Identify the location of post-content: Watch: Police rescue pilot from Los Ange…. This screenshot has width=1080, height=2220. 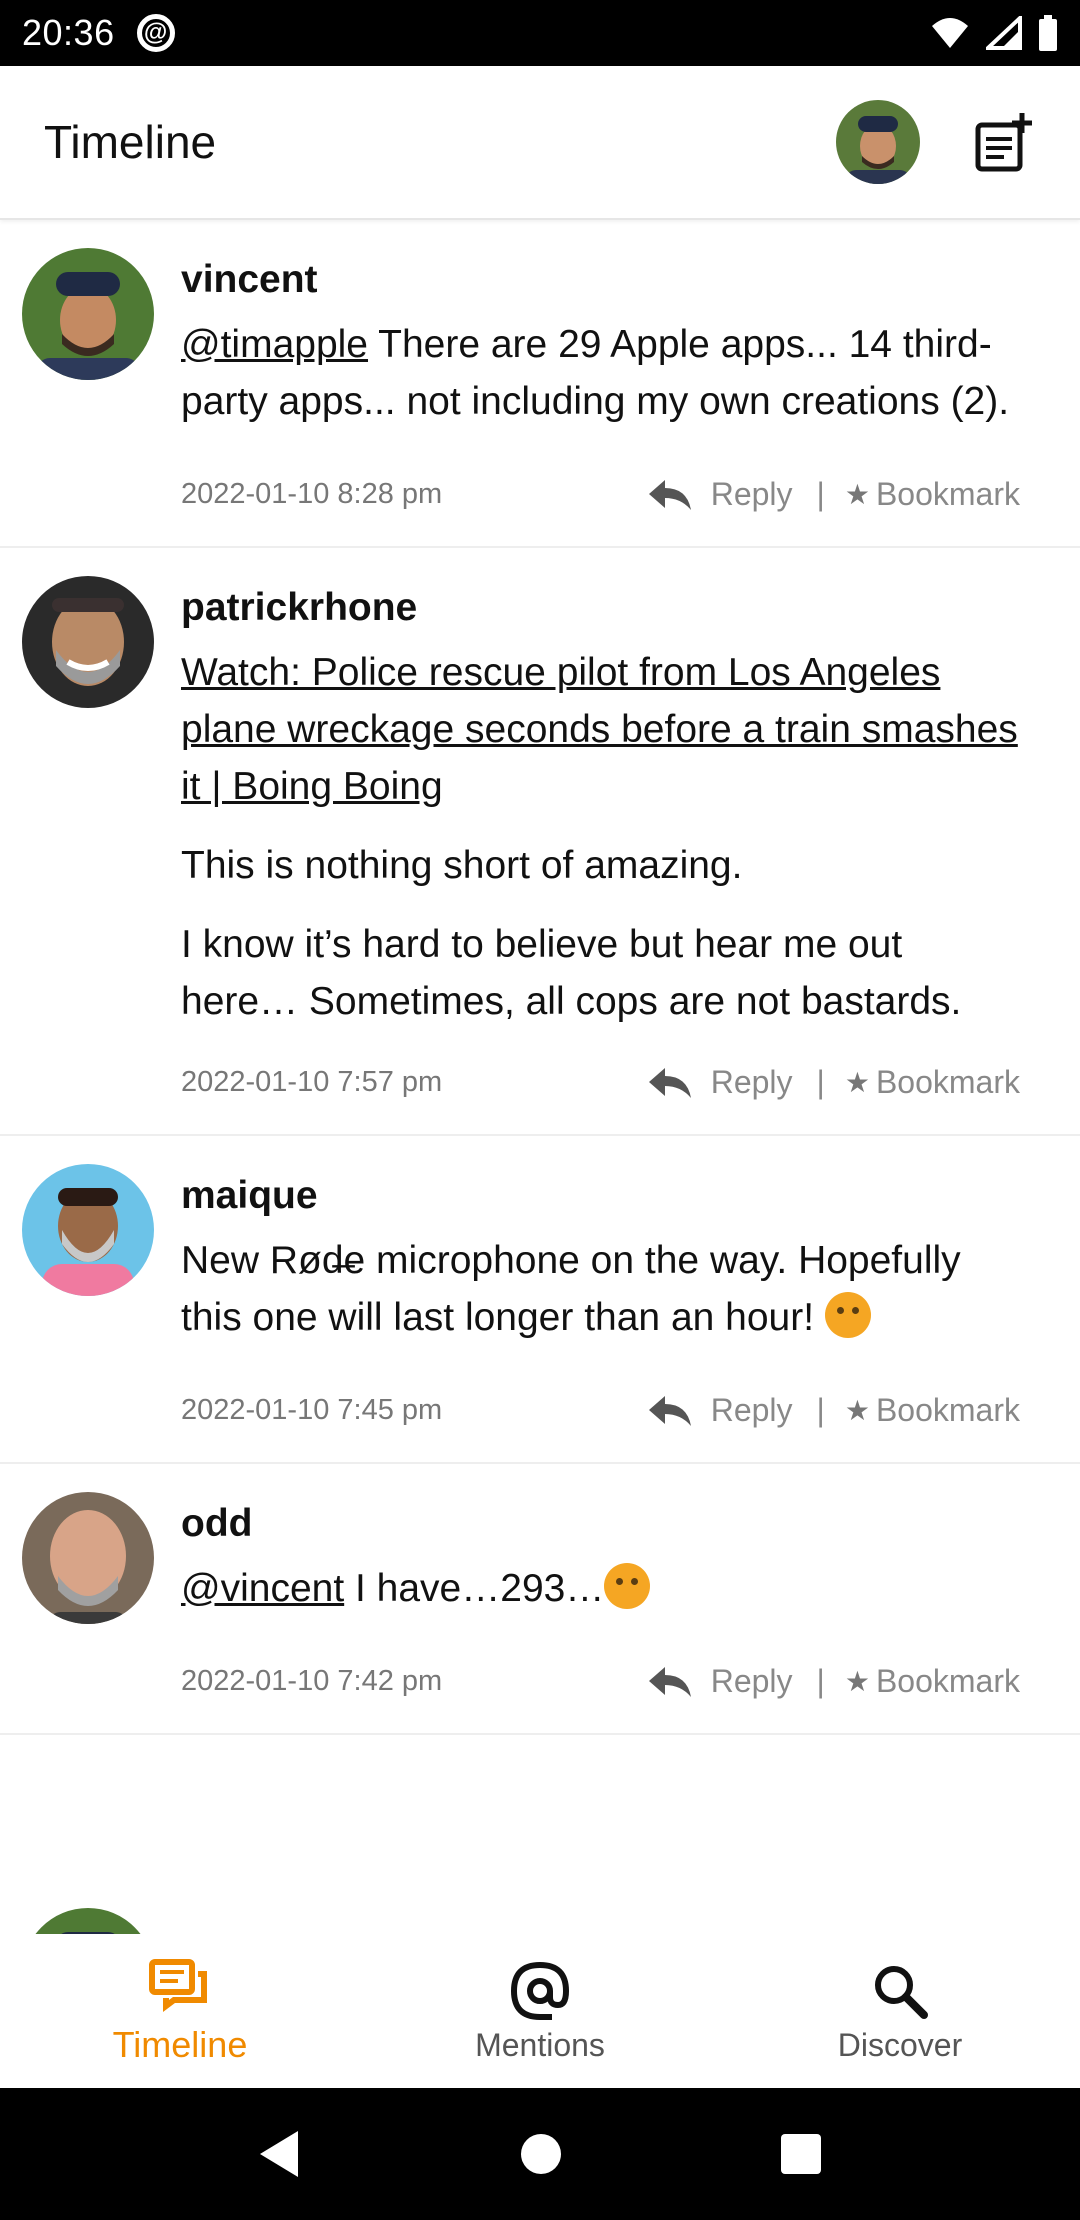
(600, 837).